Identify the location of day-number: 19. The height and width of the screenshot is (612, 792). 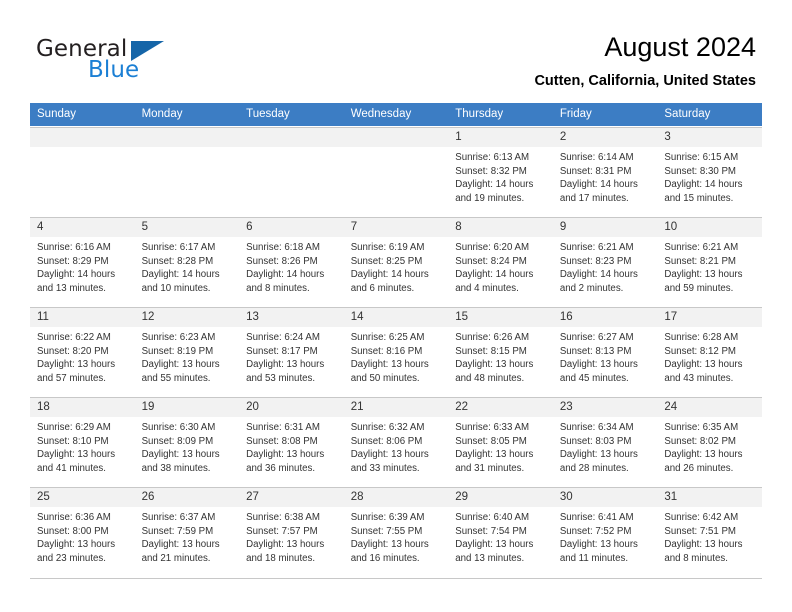
(187, 407).